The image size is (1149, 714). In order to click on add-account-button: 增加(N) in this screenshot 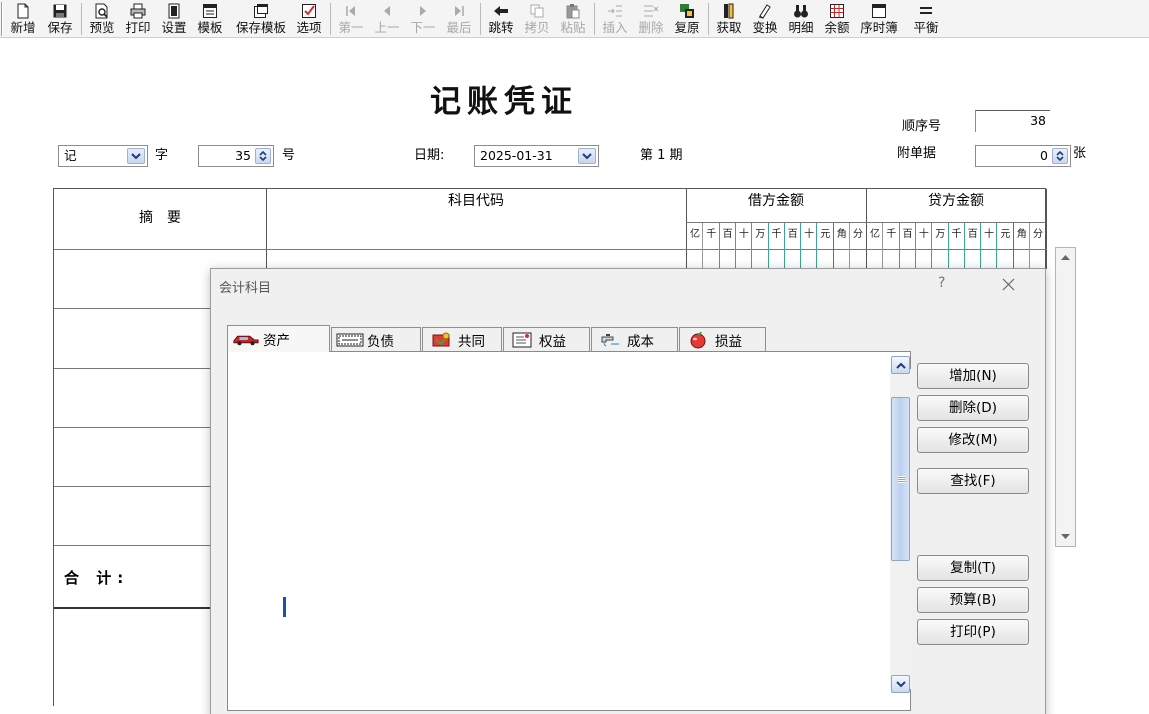, I will do `click(973, 376)`.